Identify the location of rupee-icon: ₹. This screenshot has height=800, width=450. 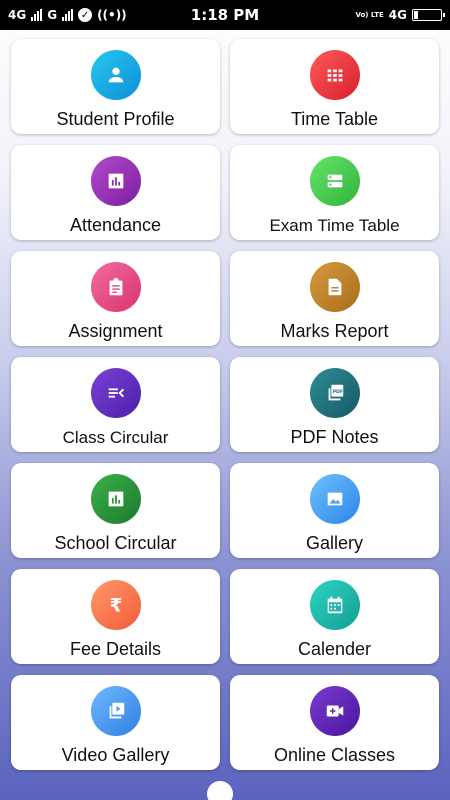
(115, 605).